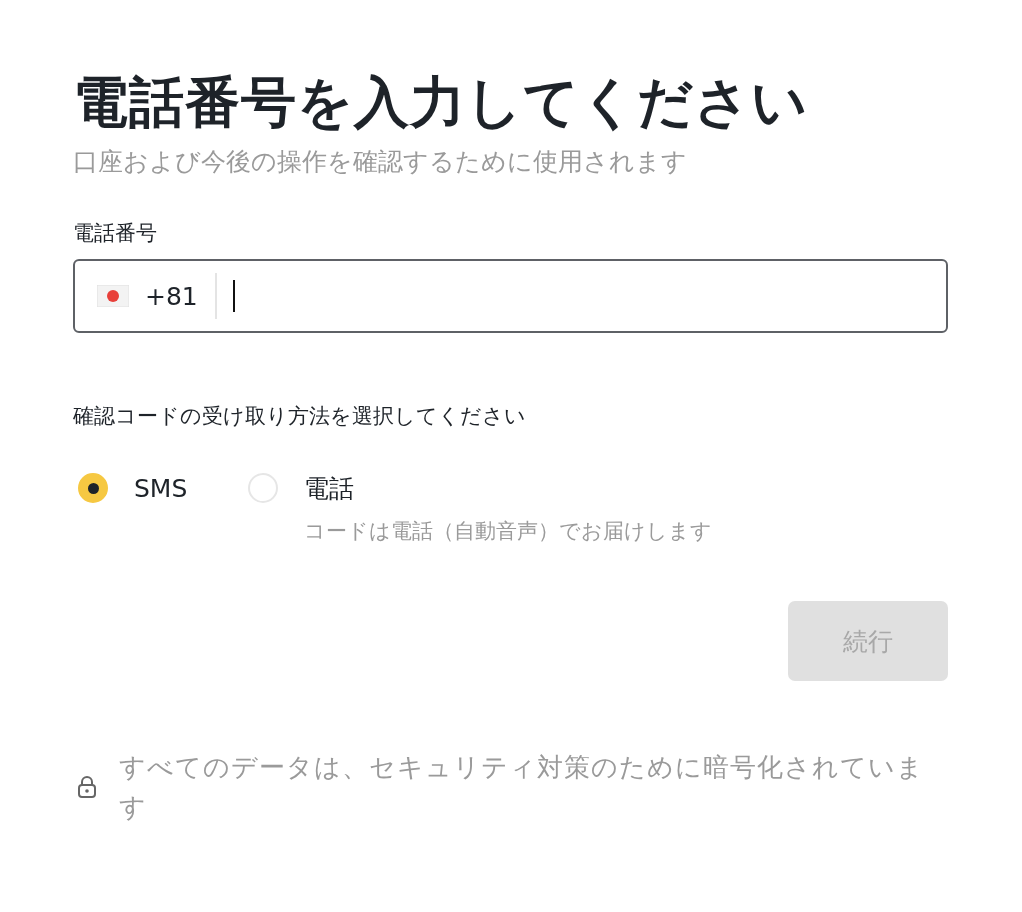 This screenshot has height=912, width=1022. I want to click on field-label: 電話番号, so click(115, 233).